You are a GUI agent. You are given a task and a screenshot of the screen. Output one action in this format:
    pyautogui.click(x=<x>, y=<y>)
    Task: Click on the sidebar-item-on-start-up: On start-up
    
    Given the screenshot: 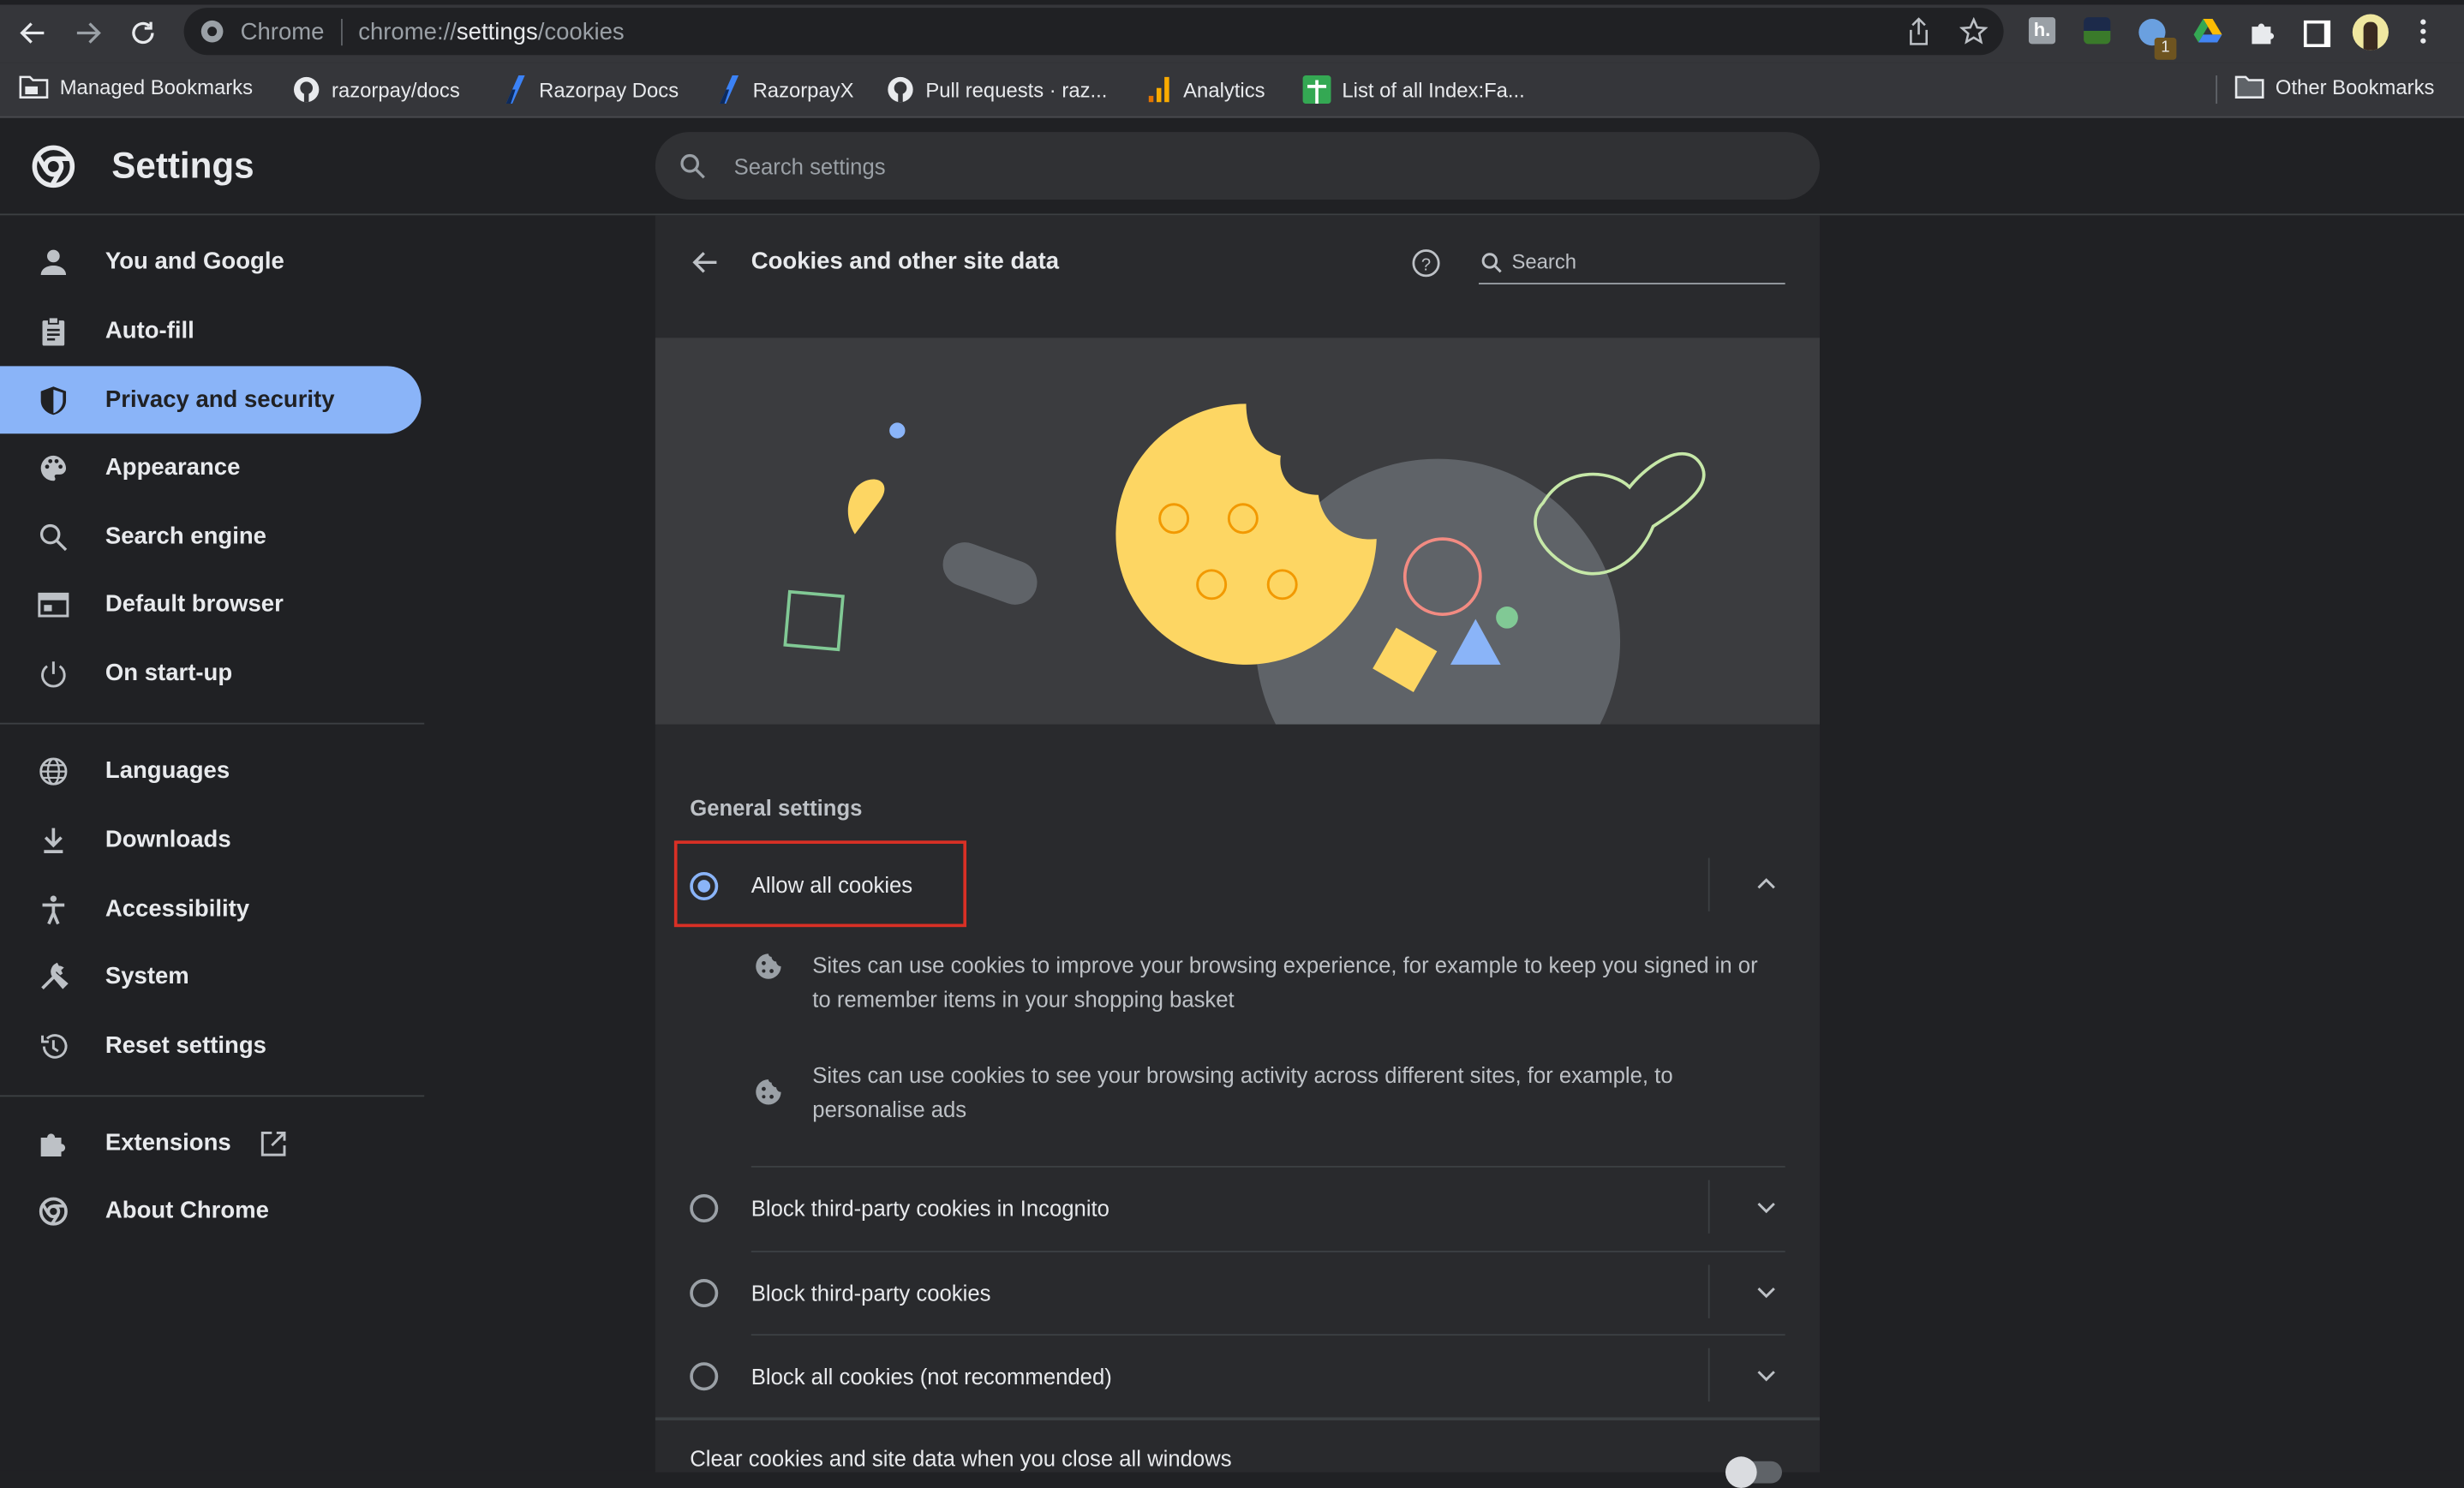 What is the action you would take?
    pyautogui.click(x=211, y=674)
    